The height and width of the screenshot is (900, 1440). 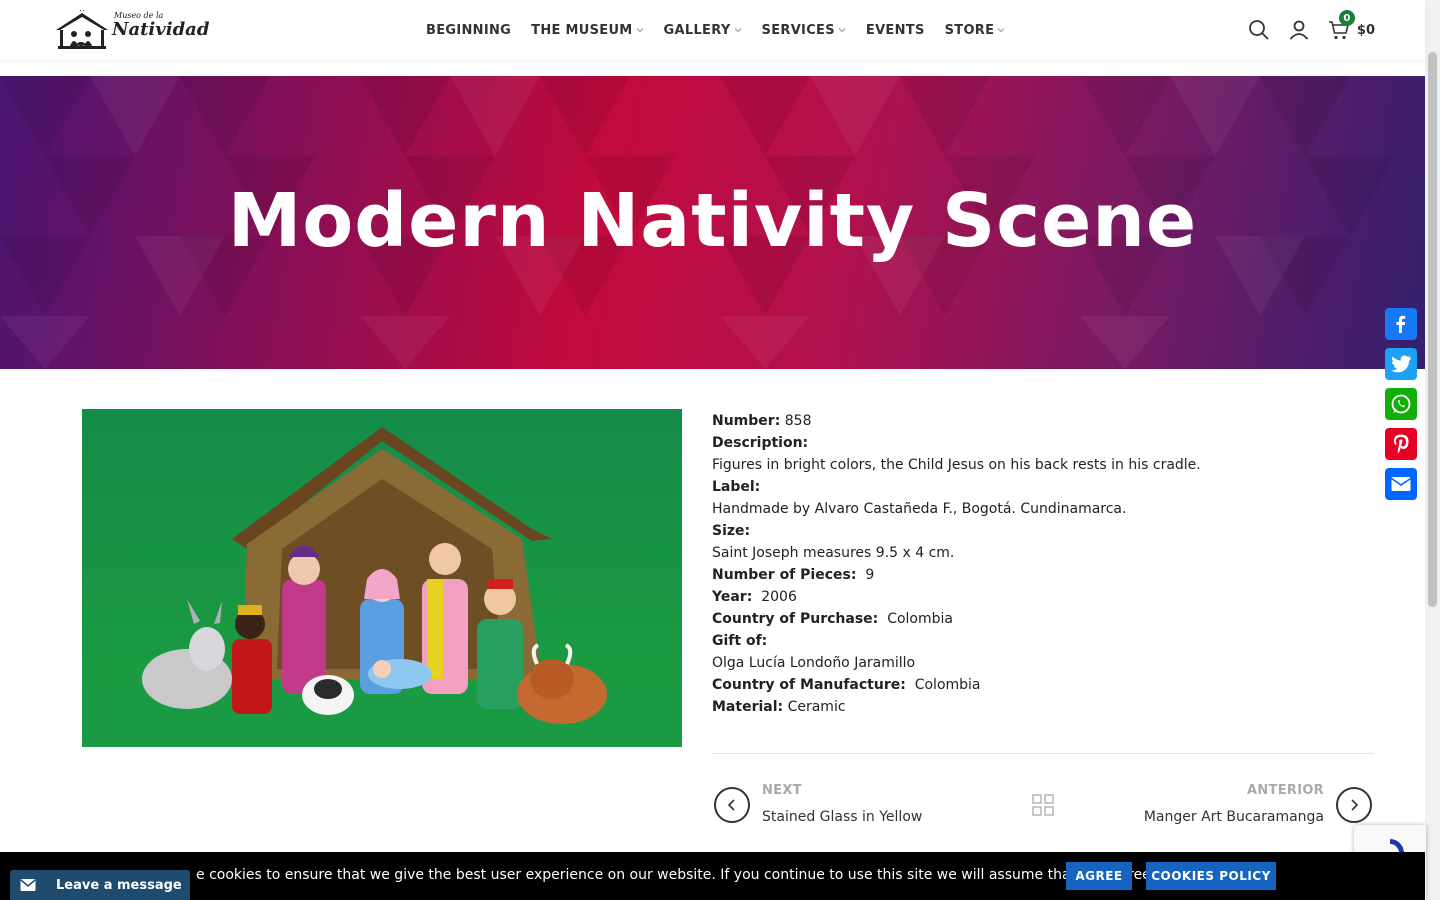 I want to click on detail-pieces: Number of Pieces: 9, so click(x=1052, y=575).